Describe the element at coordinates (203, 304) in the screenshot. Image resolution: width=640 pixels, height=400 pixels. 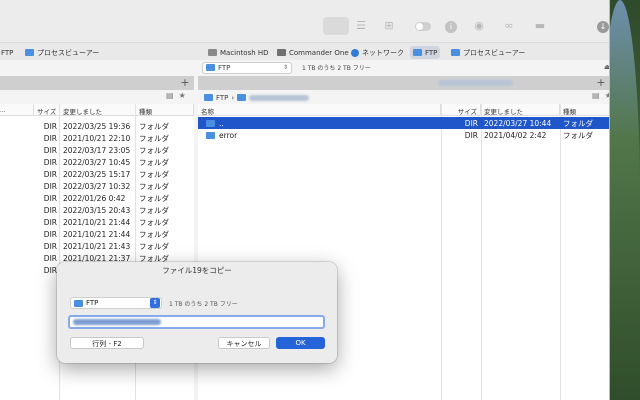
I see `free-space-label: 1 TB のうち 2 TB フリー` at that location.